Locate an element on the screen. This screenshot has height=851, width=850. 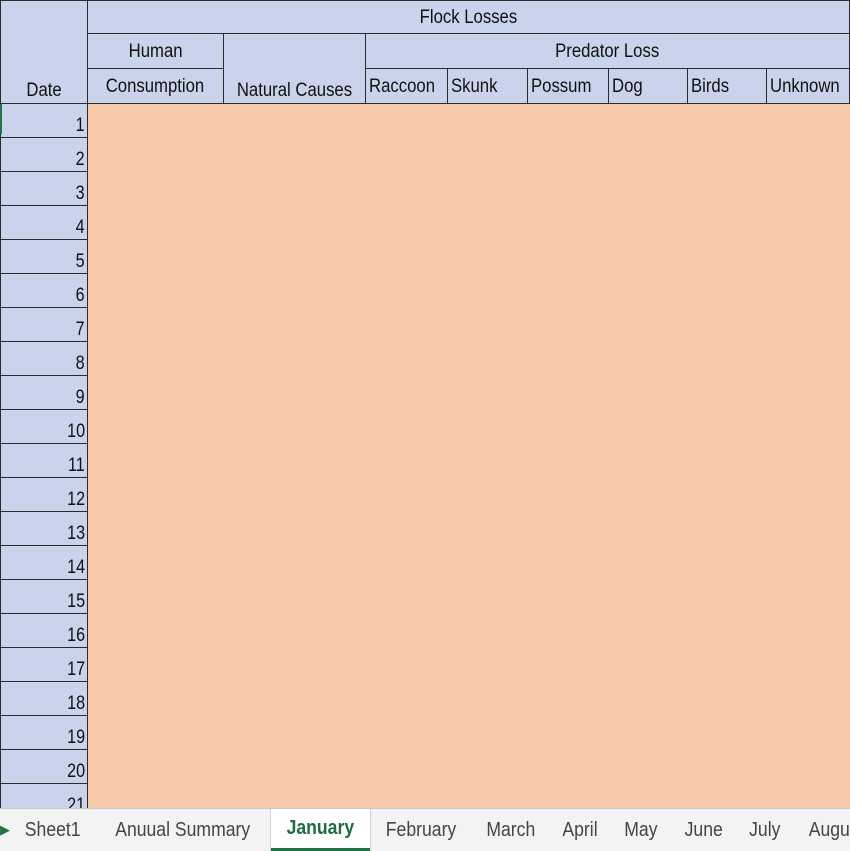
date-cell: 17 is located at coordinates (44, 664).